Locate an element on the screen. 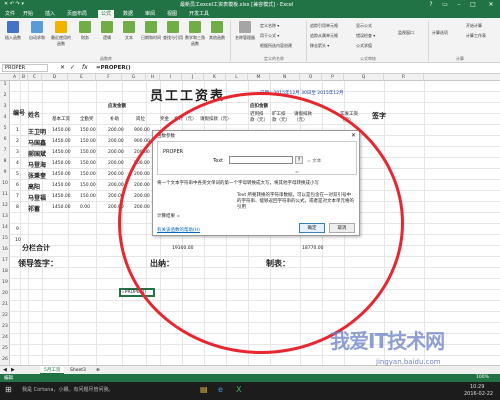 This screenshot has width=500, height=400. enter-icon: ✓ is located at coordinates (72, 67).